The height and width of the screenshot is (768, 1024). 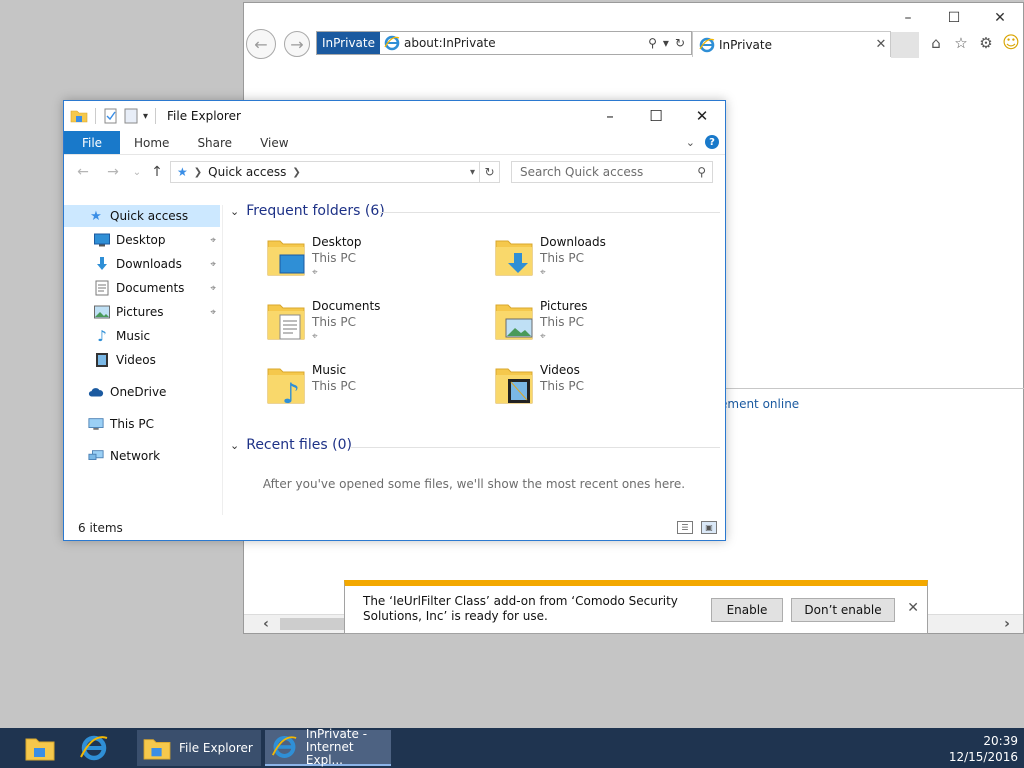 I want to click on ie-page-link: ement online, so click(x=759, y=404).